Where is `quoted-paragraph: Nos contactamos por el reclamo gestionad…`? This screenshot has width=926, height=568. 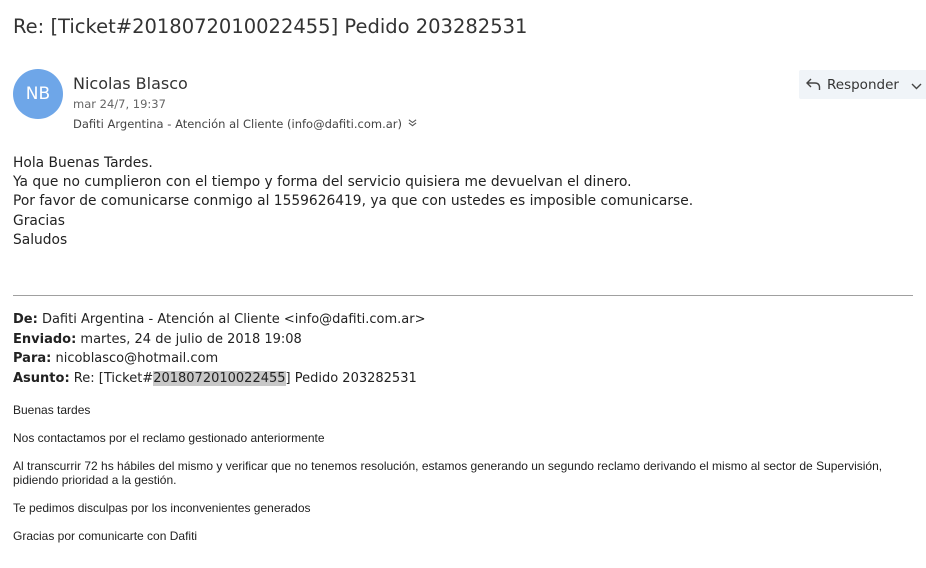
quoted-paragraph: Nos contactamos por el reclamo gestionad… is located at coordinates (169, 438).